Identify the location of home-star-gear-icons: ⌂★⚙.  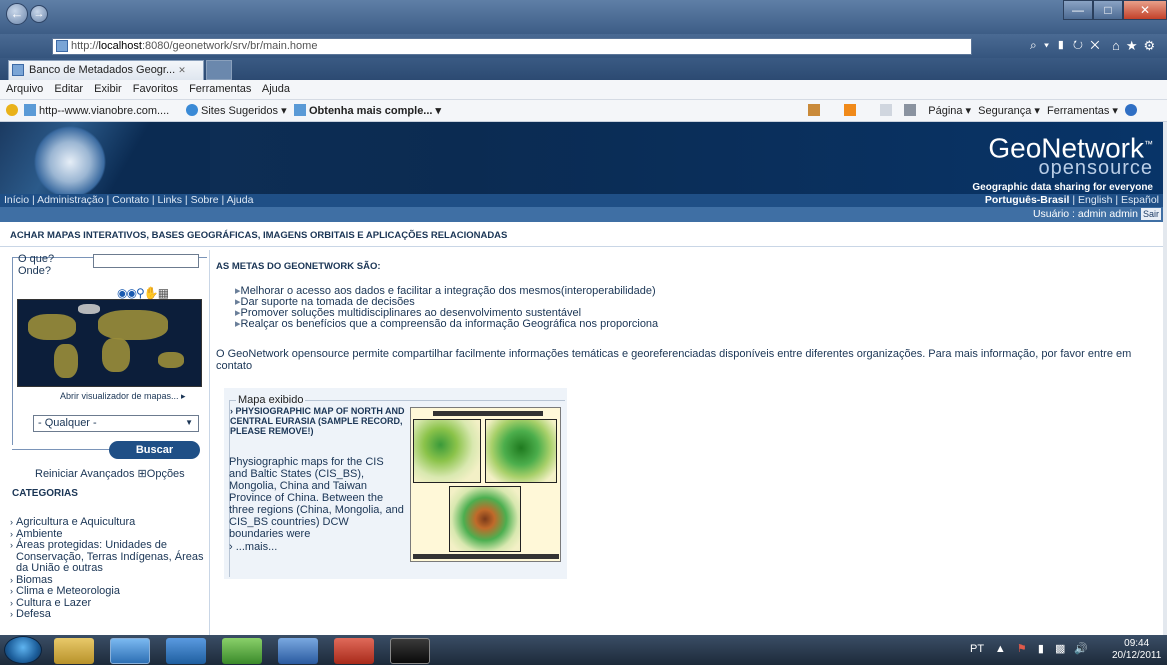
(1136, 46).